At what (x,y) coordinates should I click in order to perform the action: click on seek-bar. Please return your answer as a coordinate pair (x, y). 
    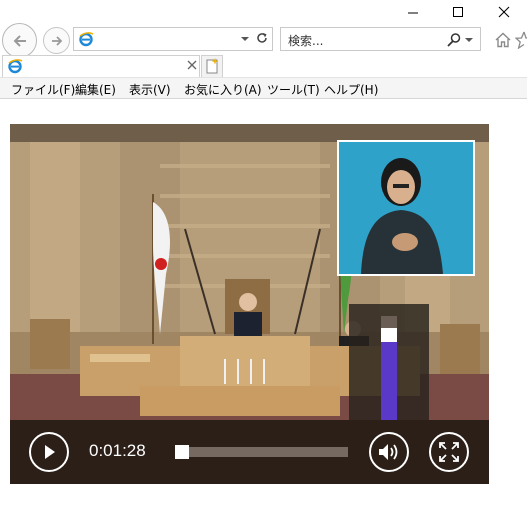
    Looking at the image, I should click on (261, 452).